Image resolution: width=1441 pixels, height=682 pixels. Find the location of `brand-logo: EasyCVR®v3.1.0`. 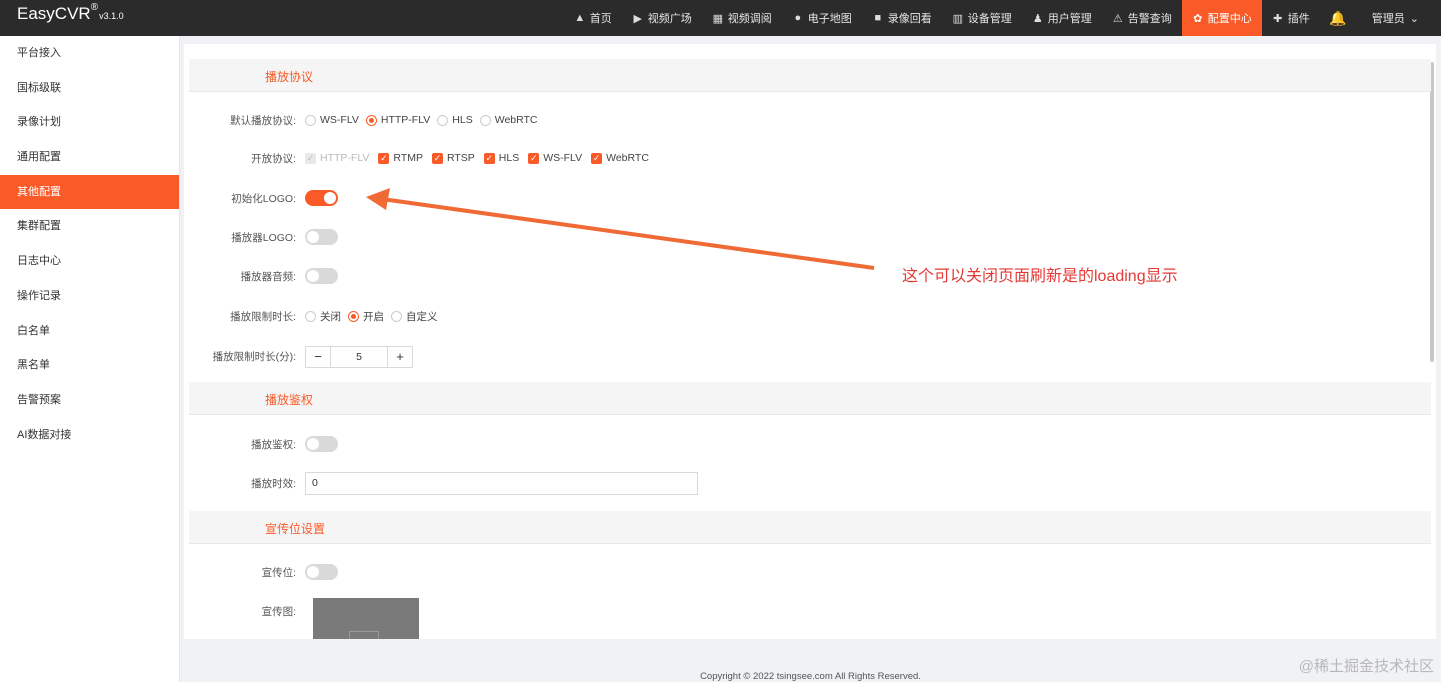

brand-logo: EasyCVR®v3.1.0 is located at coordinates (70, 13).